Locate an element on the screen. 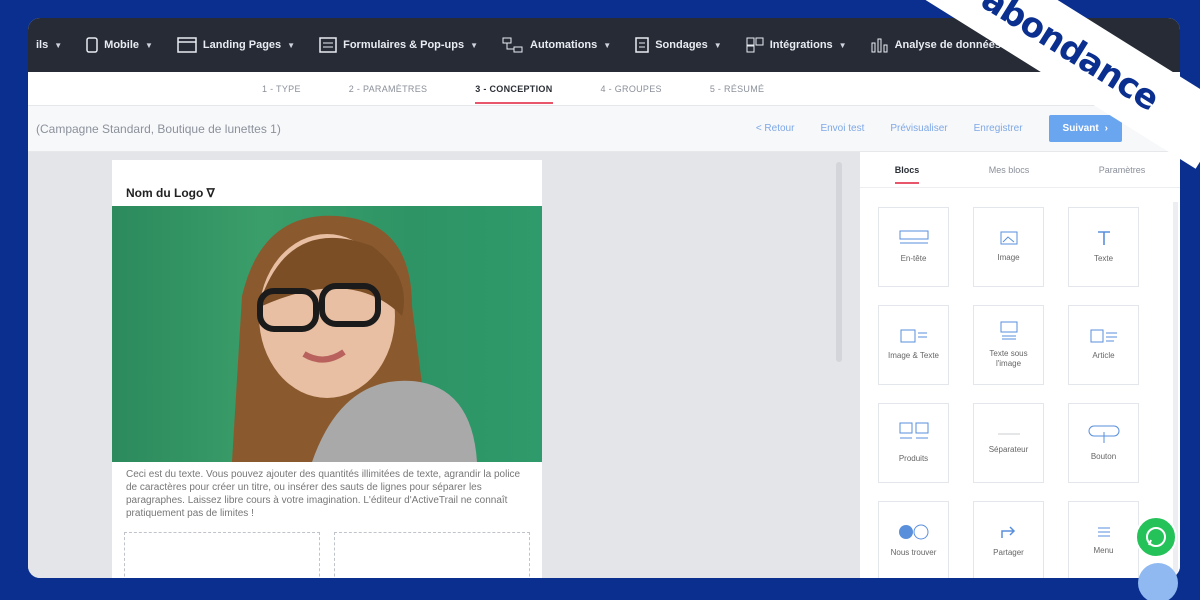  block-label: Texte is located at coordinates (1103, 258).